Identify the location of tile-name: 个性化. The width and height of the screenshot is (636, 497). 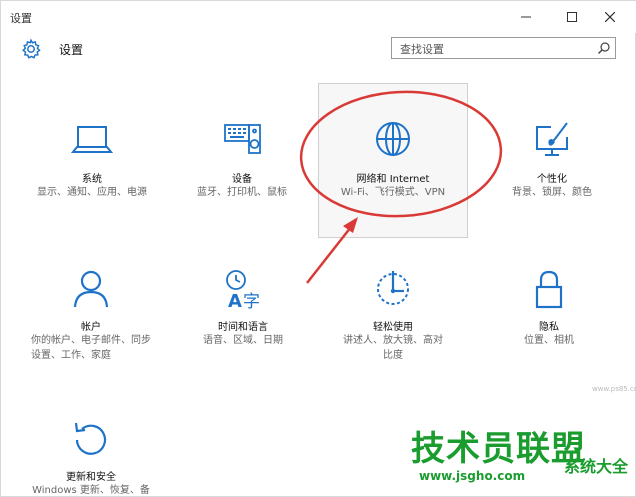
(552, 179).